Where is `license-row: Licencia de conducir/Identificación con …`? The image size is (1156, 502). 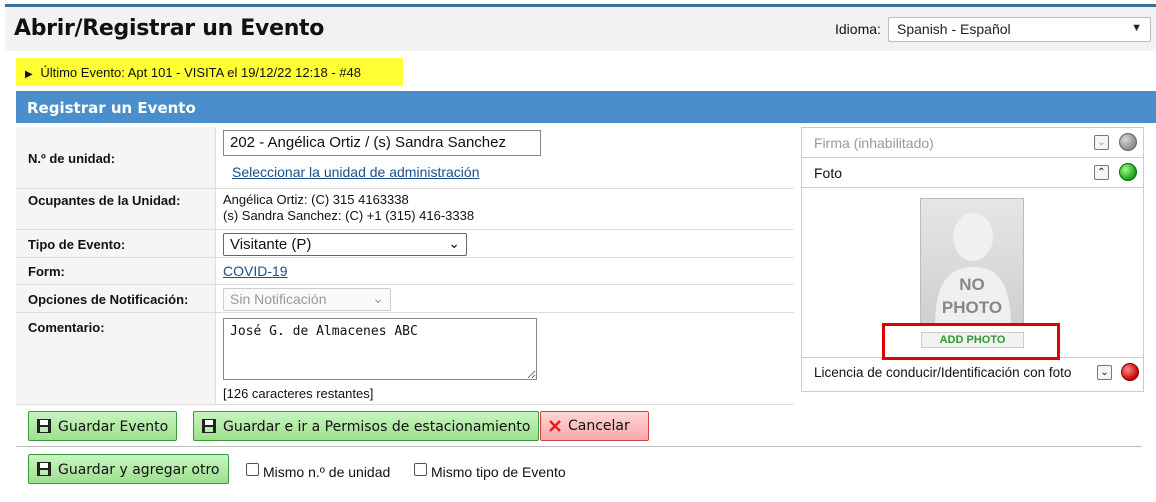 license-row: Licencia de conducir/Identificación con … is located at coordinates (972, 372).